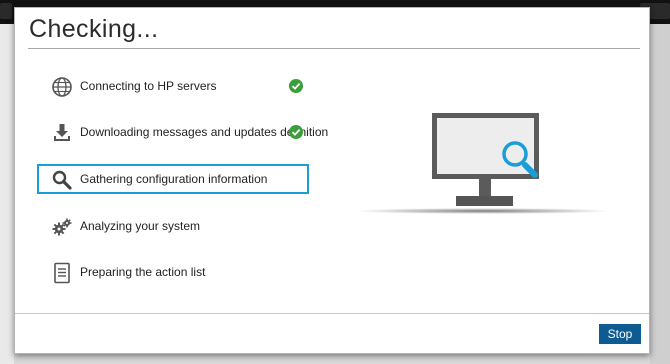 Image resolution: width=670 pixels, height=364 pixels. What do you see at coordinates (484, 201) in the screenshot?
I see `monitor-base` at bounding box center [484, 201].